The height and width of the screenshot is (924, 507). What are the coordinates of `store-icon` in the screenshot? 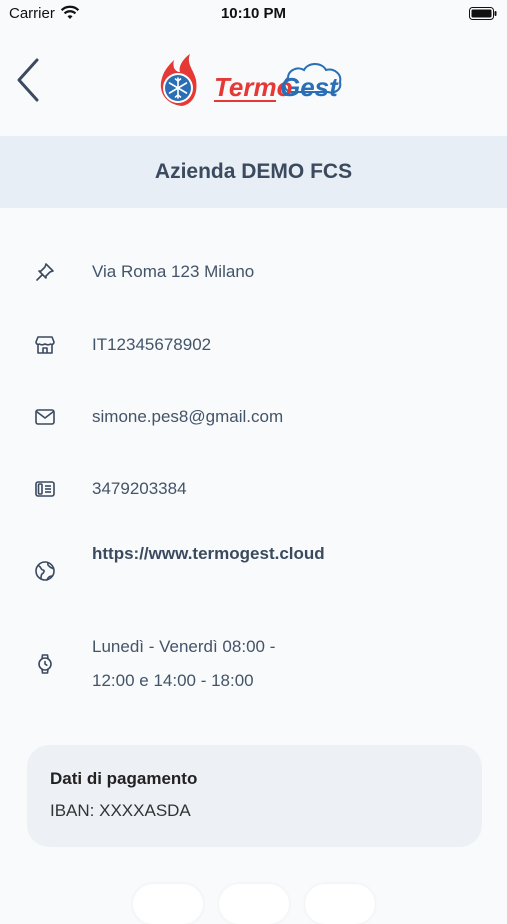 It's located at (45, 345).